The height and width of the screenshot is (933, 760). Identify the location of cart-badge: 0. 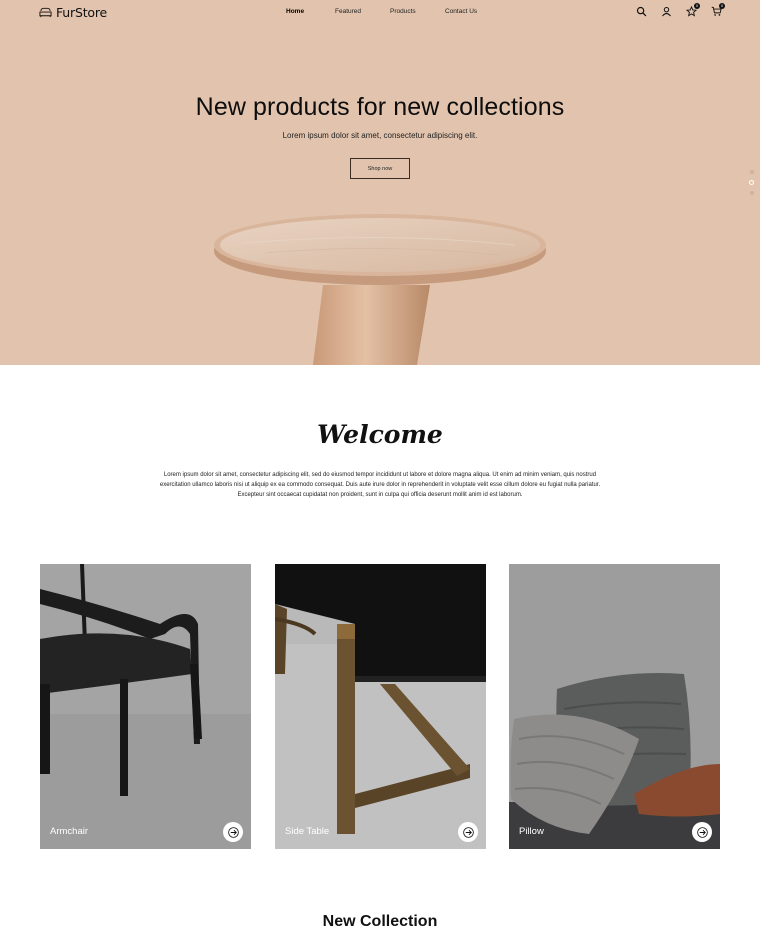
(722, 6).